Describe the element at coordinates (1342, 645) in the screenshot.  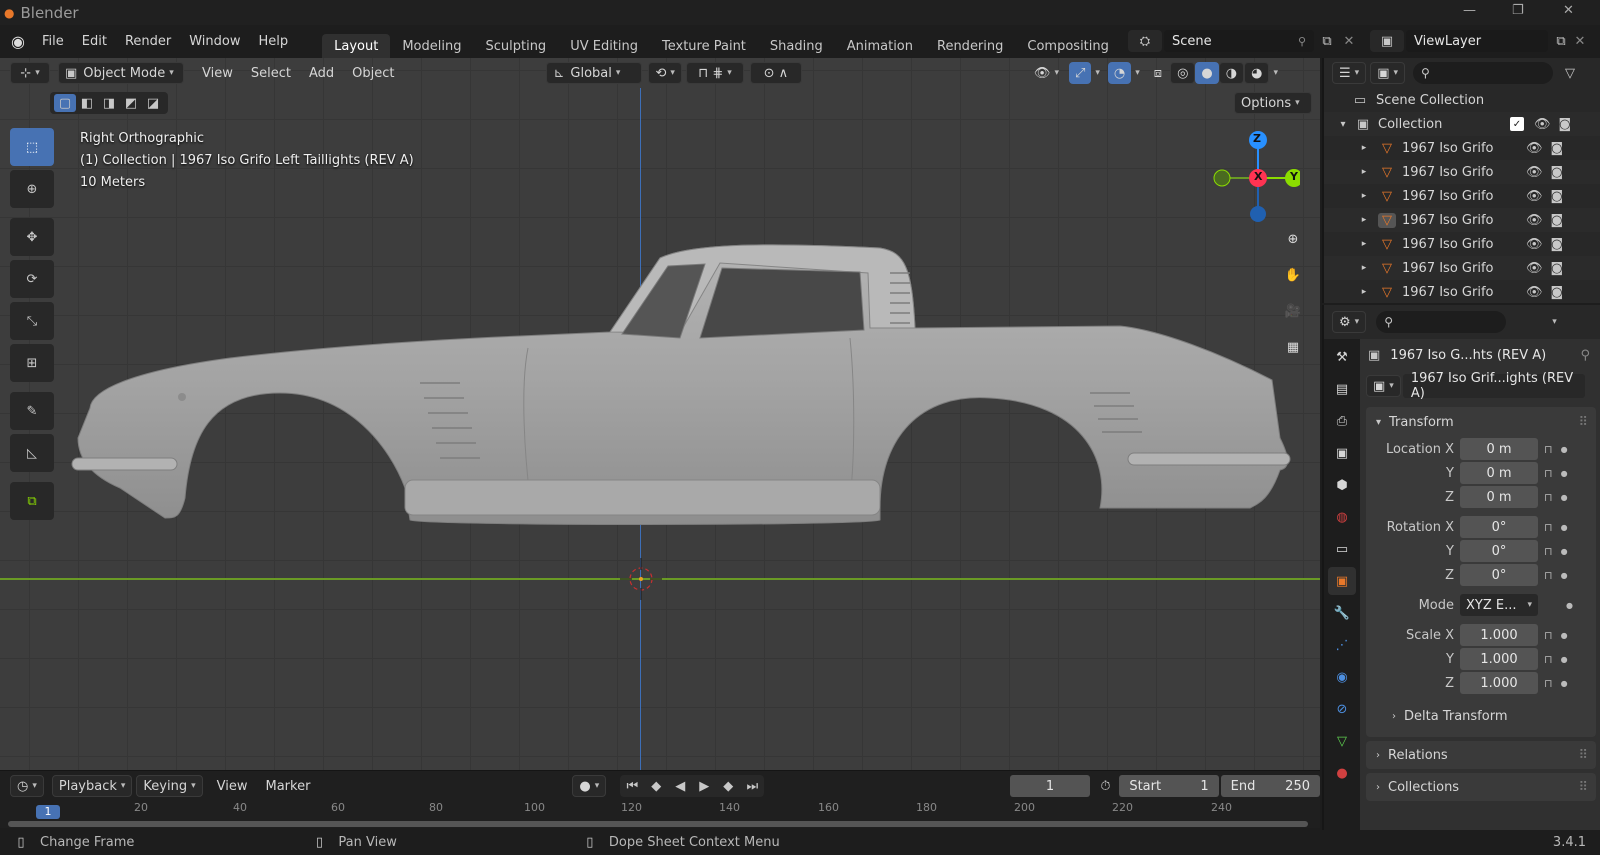
I see `particles-tab-icon: ⋰` at that location.